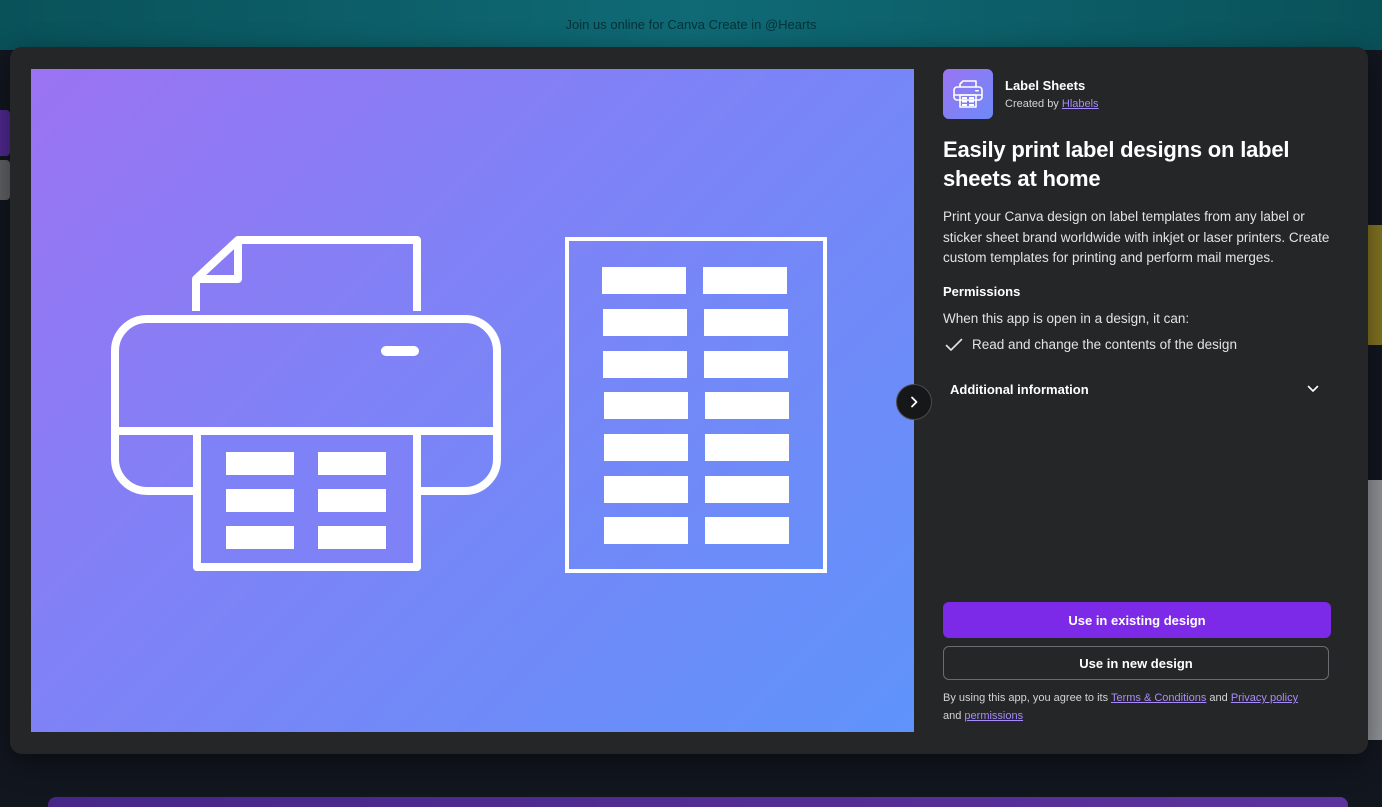 Image resolution: width=1382 pixels, height=807 pixels. What do you see at coordinates (1137, 620) in the screenshot?
I see `use-in-existing-design-button: Use in existing design` at bounding box center [1137, 620].